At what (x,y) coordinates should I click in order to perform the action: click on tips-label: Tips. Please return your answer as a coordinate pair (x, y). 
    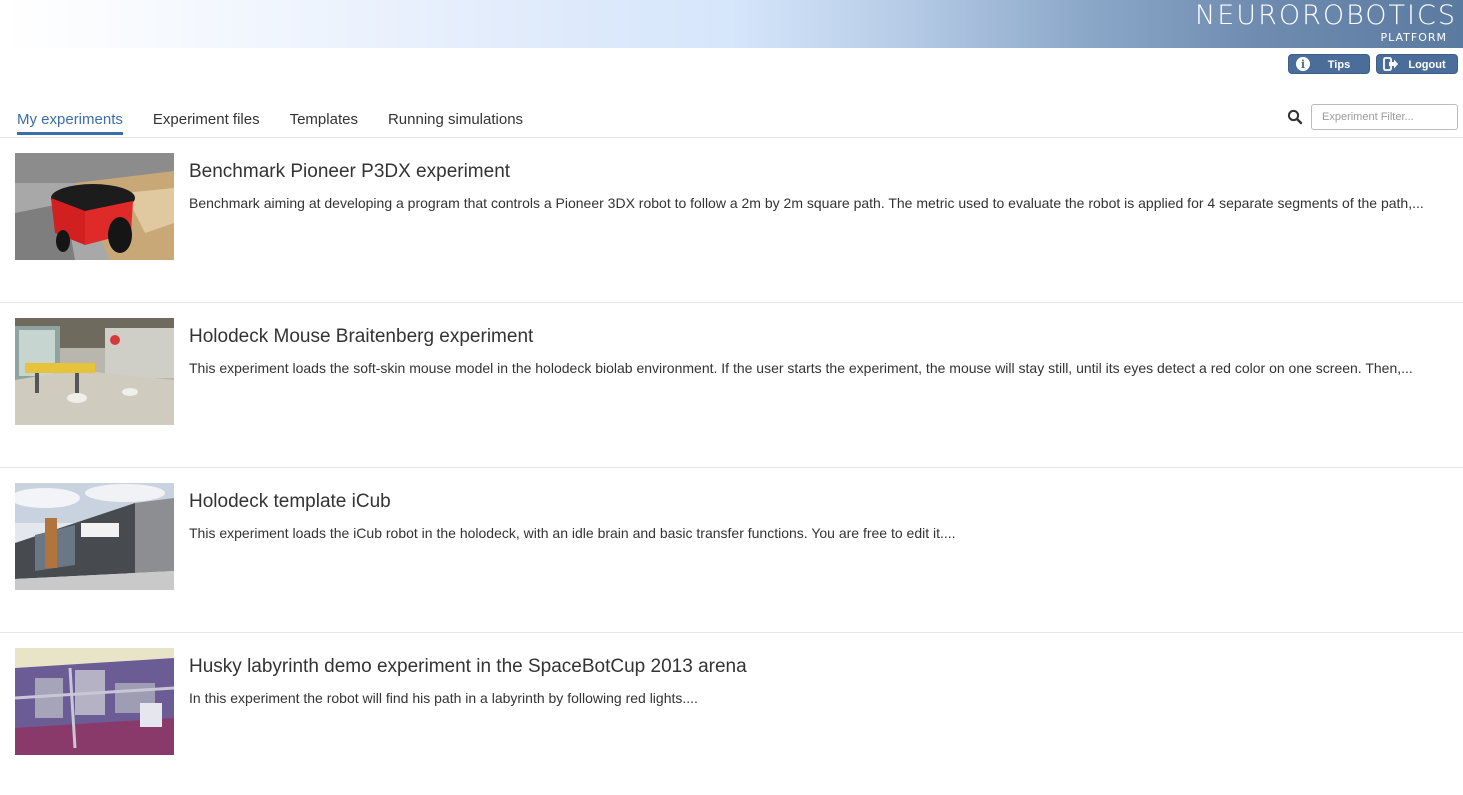
    Looking at the image, I should click on (1339, 65).